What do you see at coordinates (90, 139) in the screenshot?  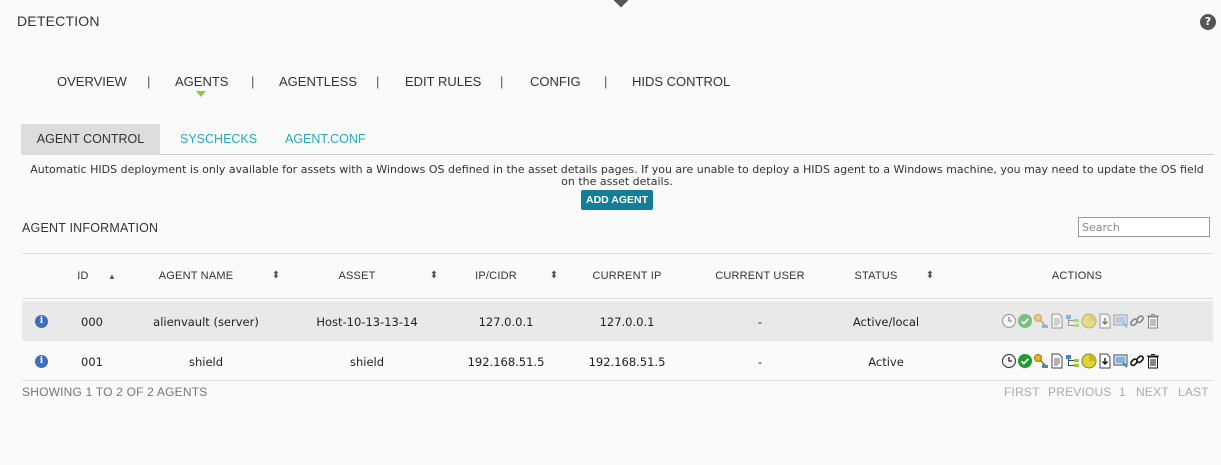 I see `tab-agent-control: AGENT CONTROL` at bounding box center [90, 139].